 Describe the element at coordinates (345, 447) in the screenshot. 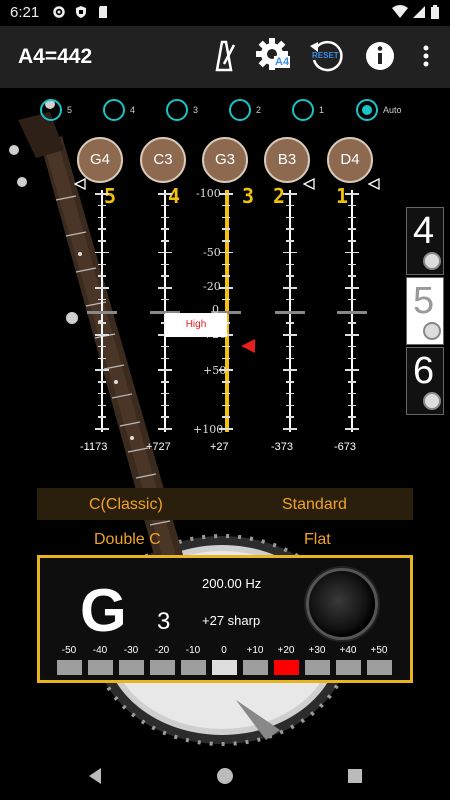

I see `cents-readout: -673` at that location.